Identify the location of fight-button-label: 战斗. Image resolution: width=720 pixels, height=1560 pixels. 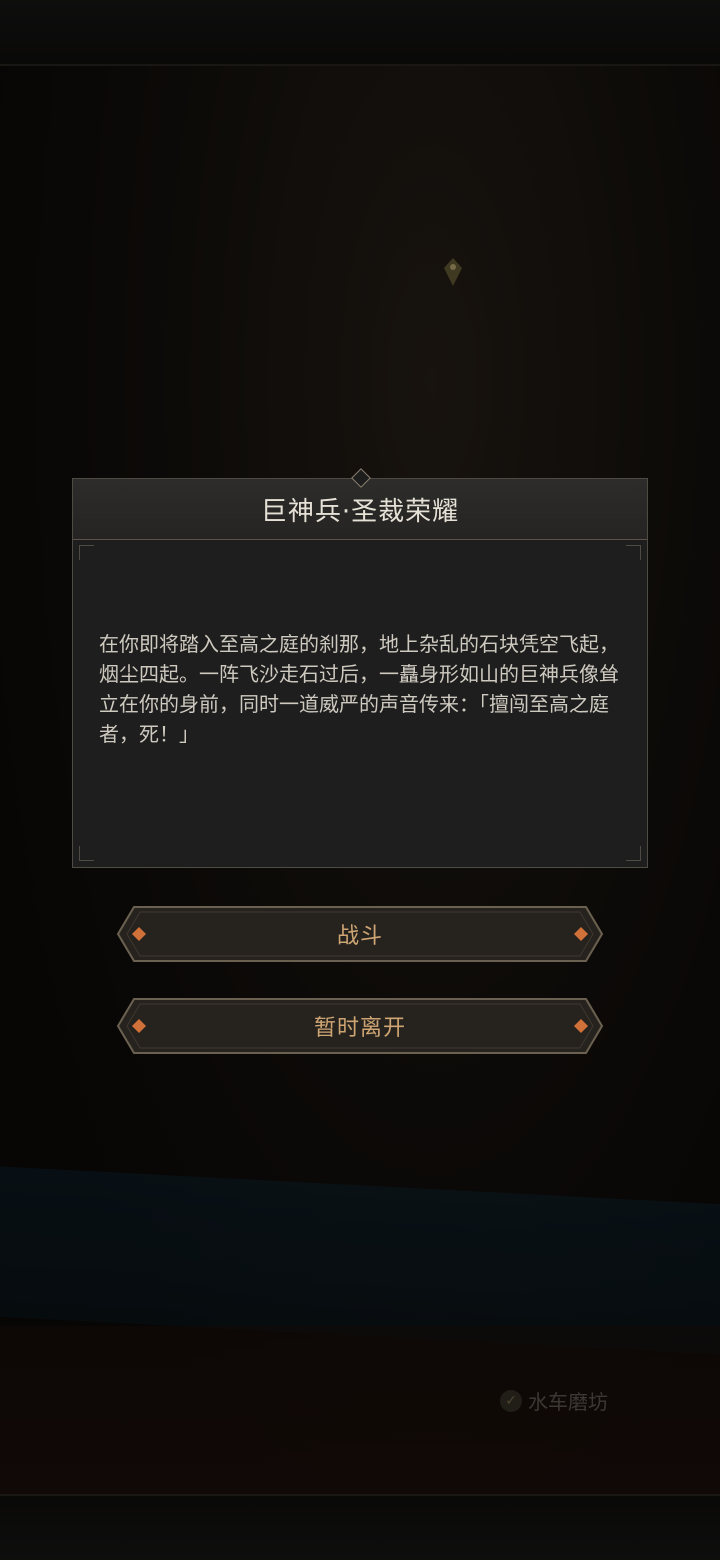
(359, 936).